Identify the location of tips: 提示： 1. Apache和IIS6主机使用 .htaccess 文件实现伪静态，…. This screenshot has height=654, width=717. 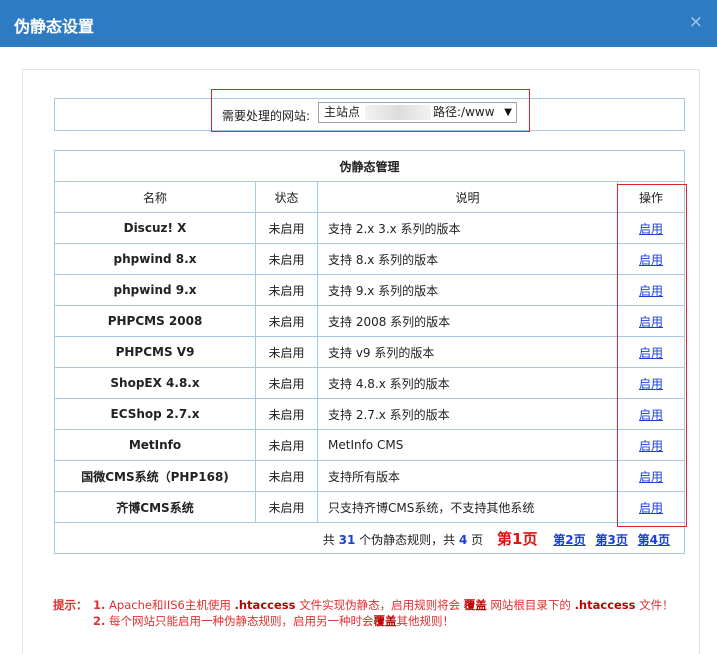
(363, 613).